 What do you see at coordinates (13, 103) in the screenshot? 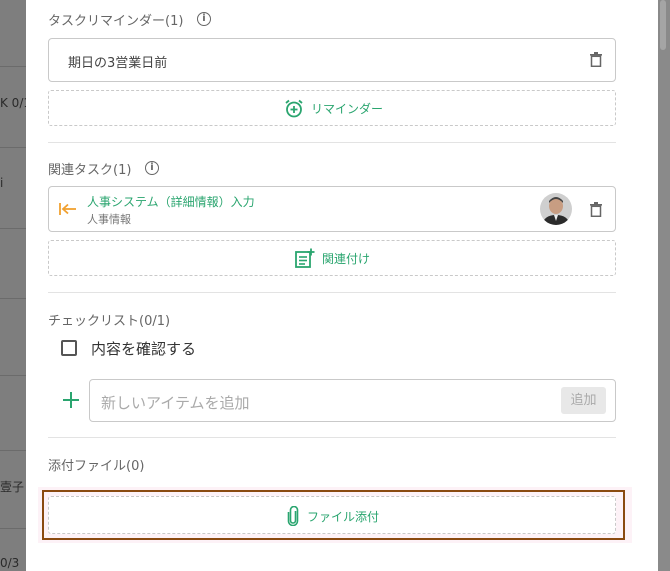
I see `background-text: K 0/1` at bounding box center [13, 103].